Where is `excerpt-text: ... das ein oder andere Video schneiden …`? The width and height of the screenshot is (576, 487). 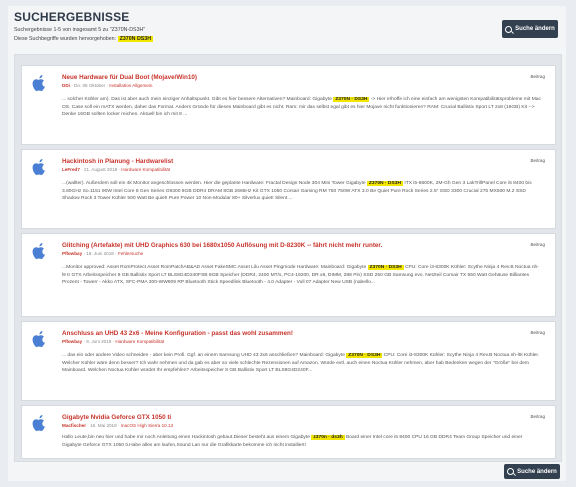 excerpt-text: ... das ein oder andere Video schneiden … is located at coordinates (203, 355).